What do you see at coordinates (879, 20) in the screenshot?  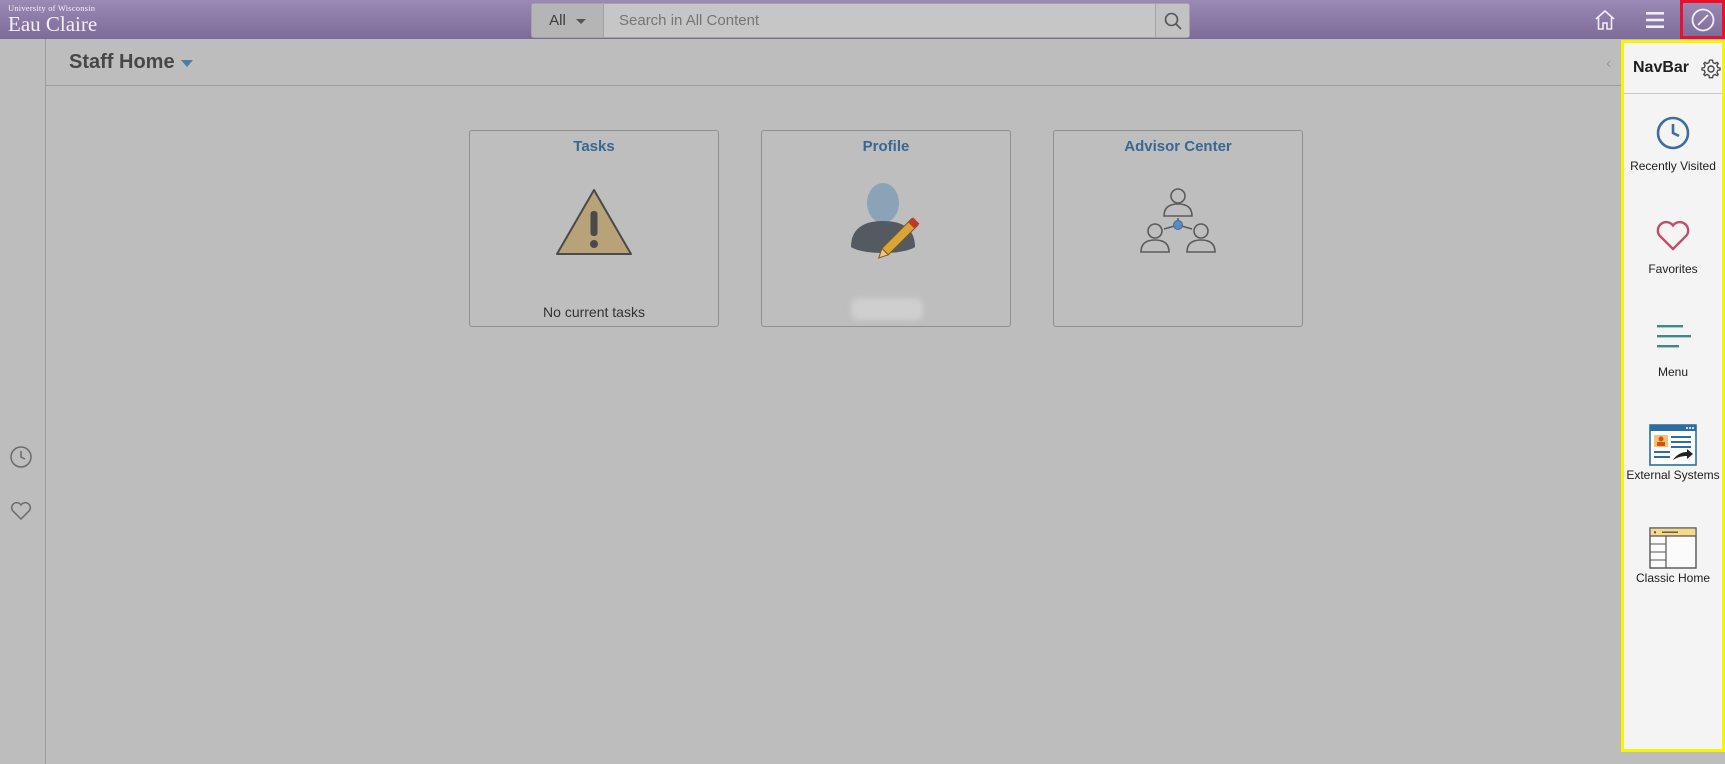 I see `search-input` at bounding box center [879, 20].